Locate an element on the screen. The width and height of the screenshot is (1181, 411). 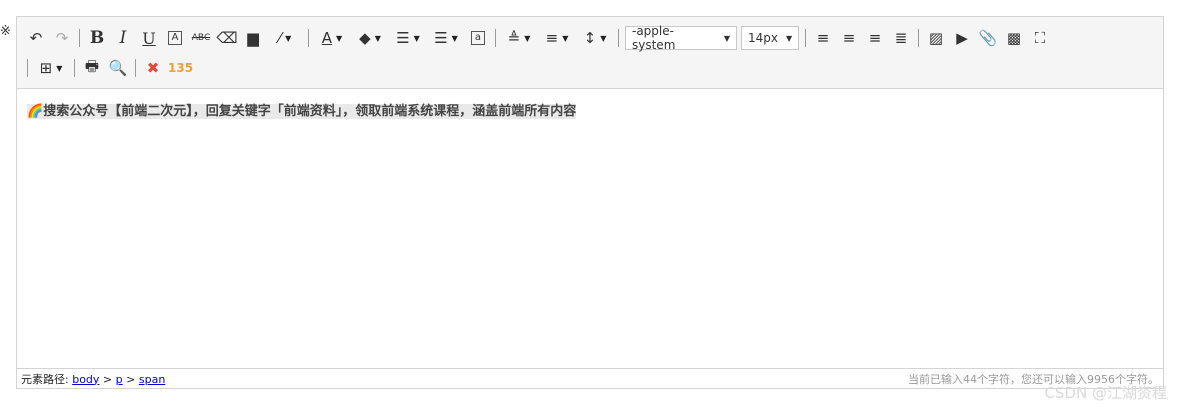
paragraph-spacing-icon: ≜ is located at coordinates (514, 38).